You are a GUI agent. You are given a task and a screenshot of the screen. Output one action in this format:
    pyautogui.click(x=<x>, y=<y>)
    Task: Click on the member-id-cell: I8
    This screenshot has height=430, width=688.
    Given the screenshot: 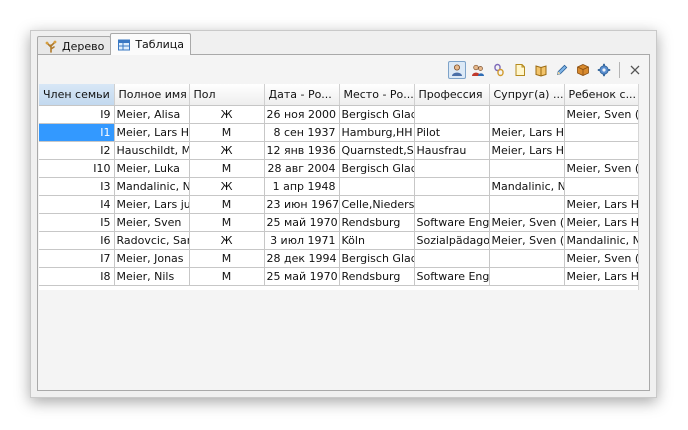 What is the action you would take?
    pyautogui.click(x=77, y=276)
    